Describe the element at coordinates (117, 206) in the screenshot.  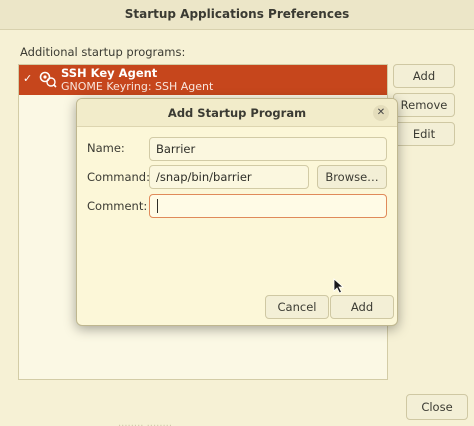
I see `comment-label: Comment:` at that location.